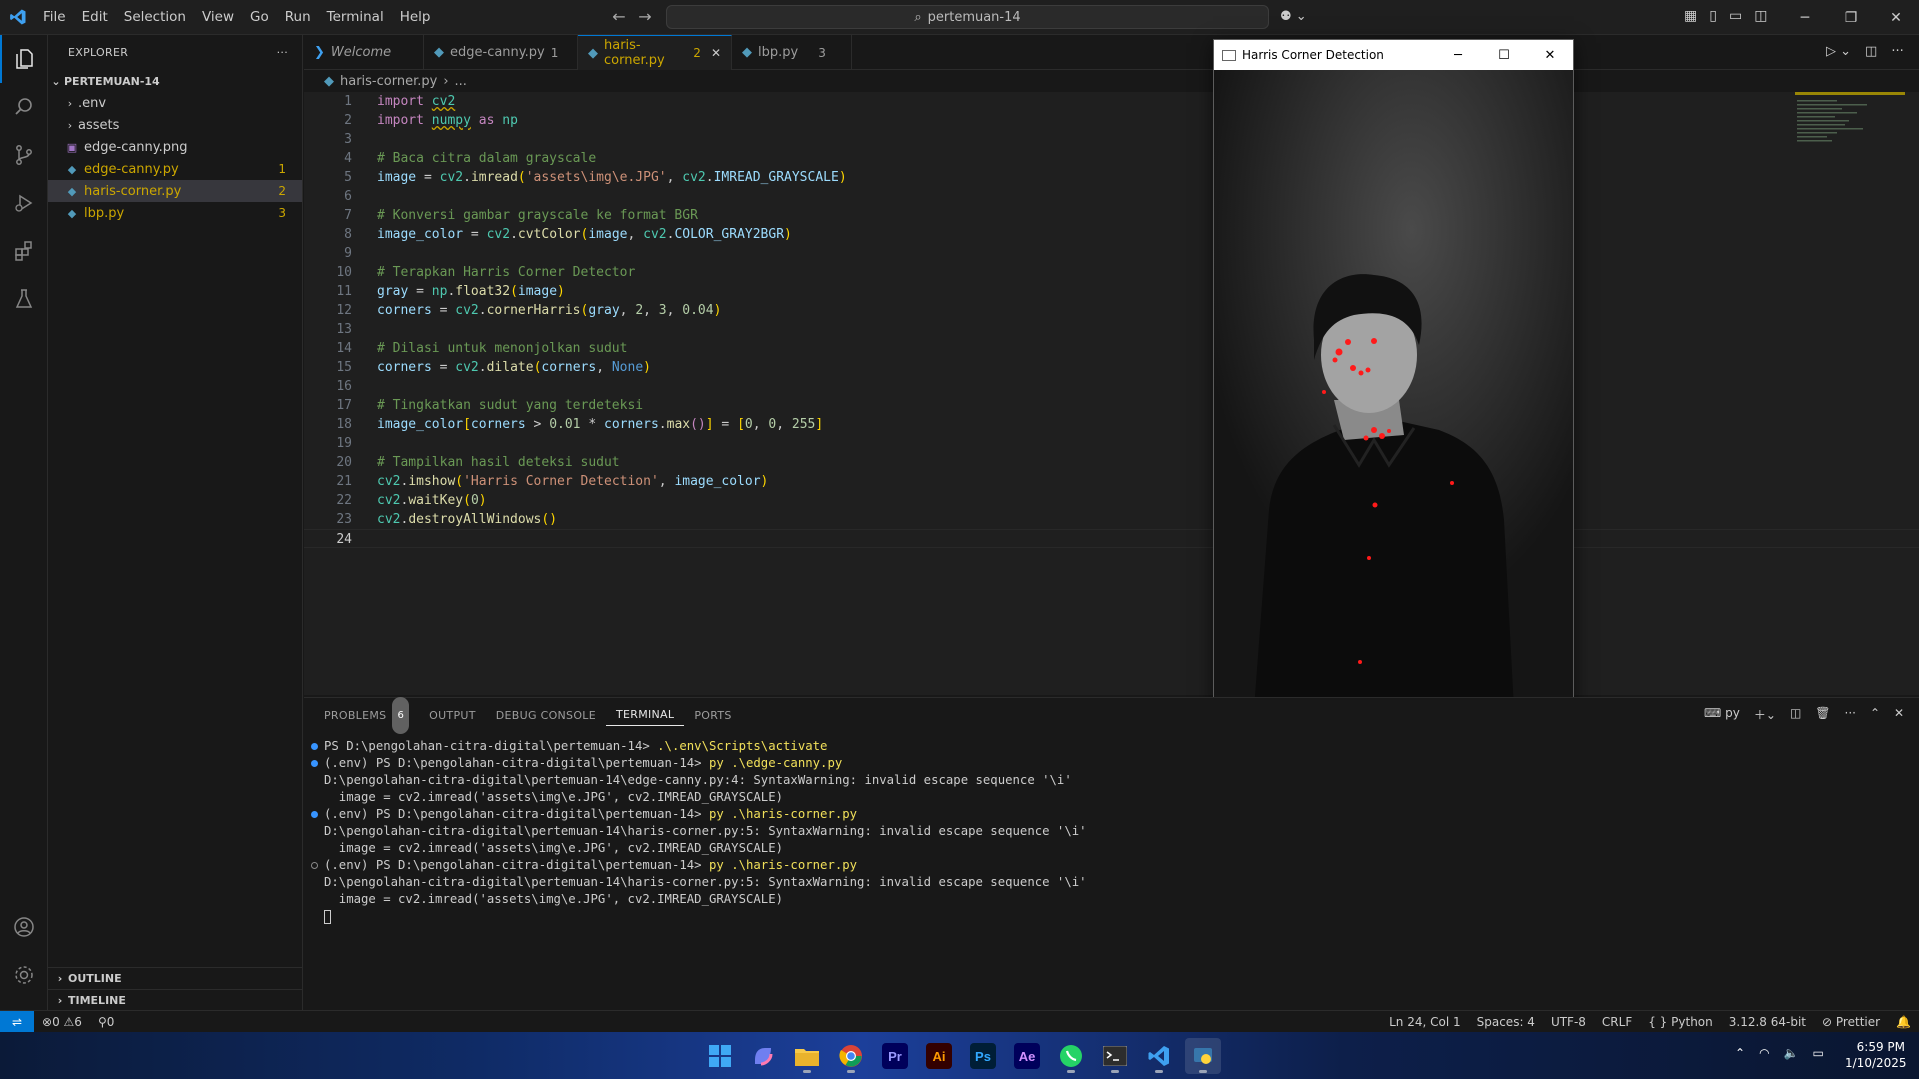 The width and height of the screenshot is (1919, 1079). I want to click on run-python-icon: ▷ ⌄, so click(1838, 51).